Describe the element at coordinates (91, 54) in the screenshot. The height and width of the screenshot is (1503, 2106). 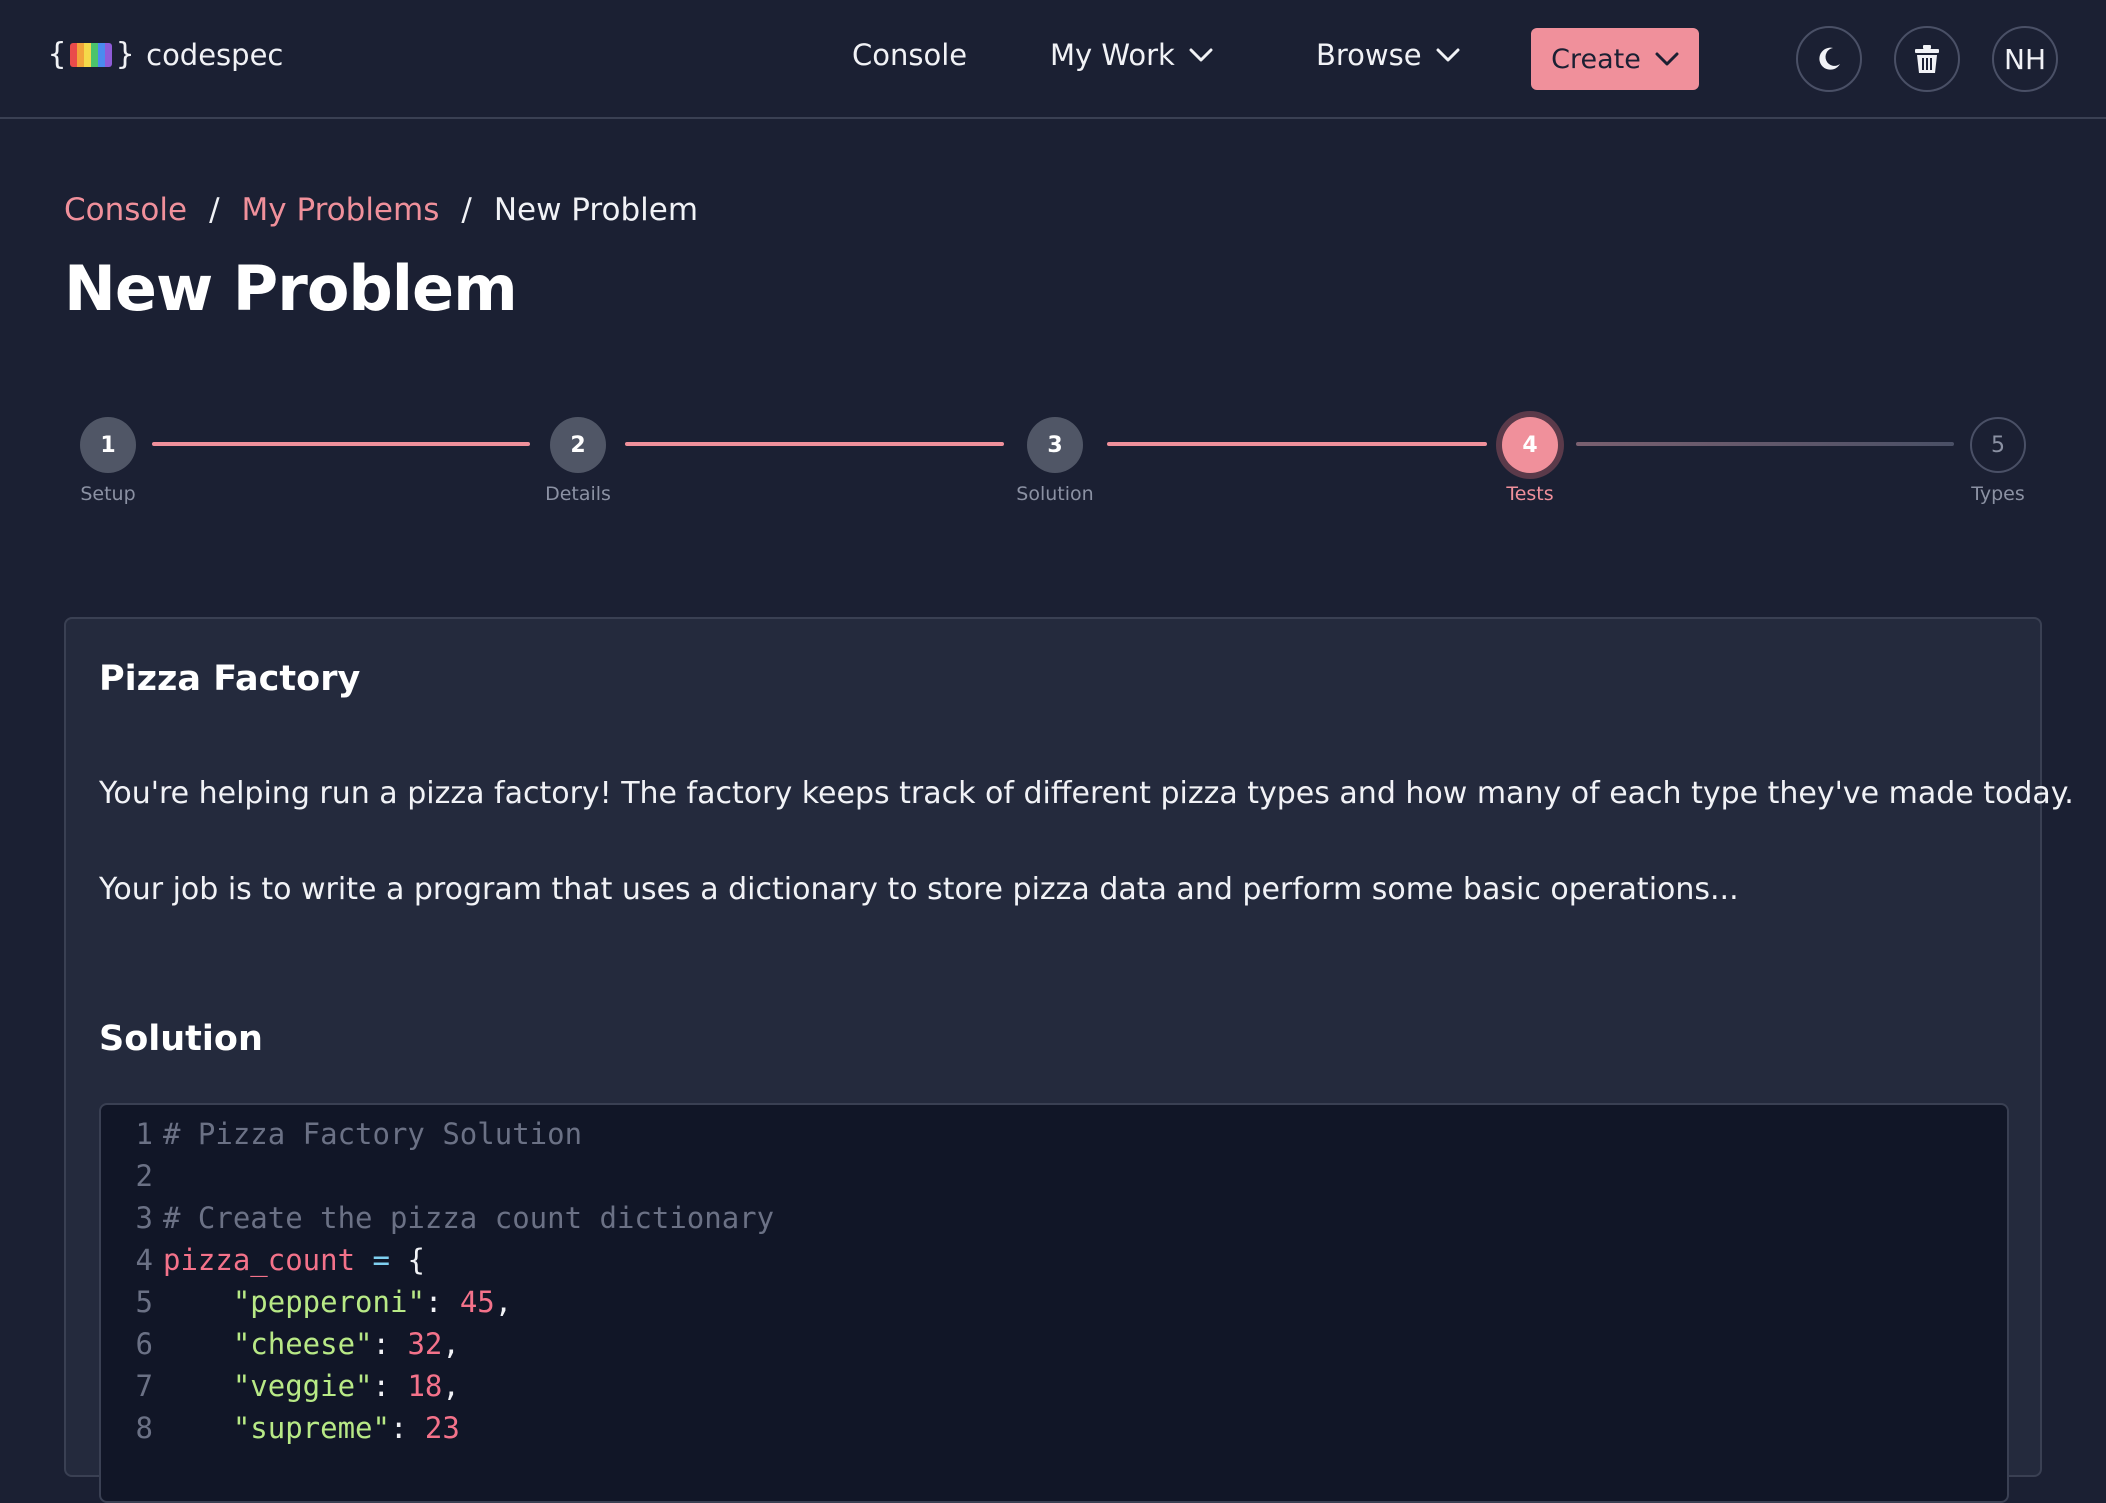
I see `logo-rainbow-icon` at that location.